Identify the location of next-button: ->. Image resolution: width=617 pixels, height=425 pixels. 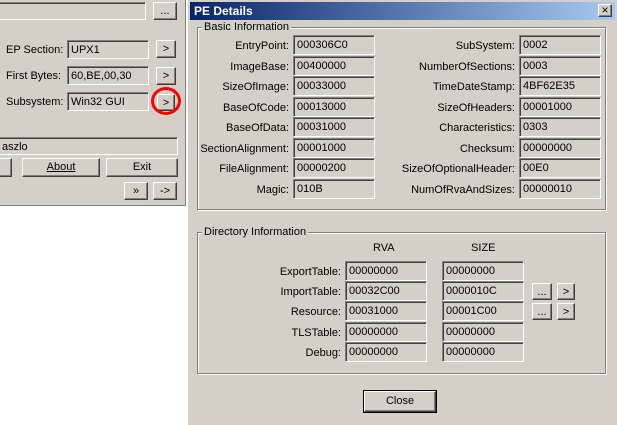
(165, 191).